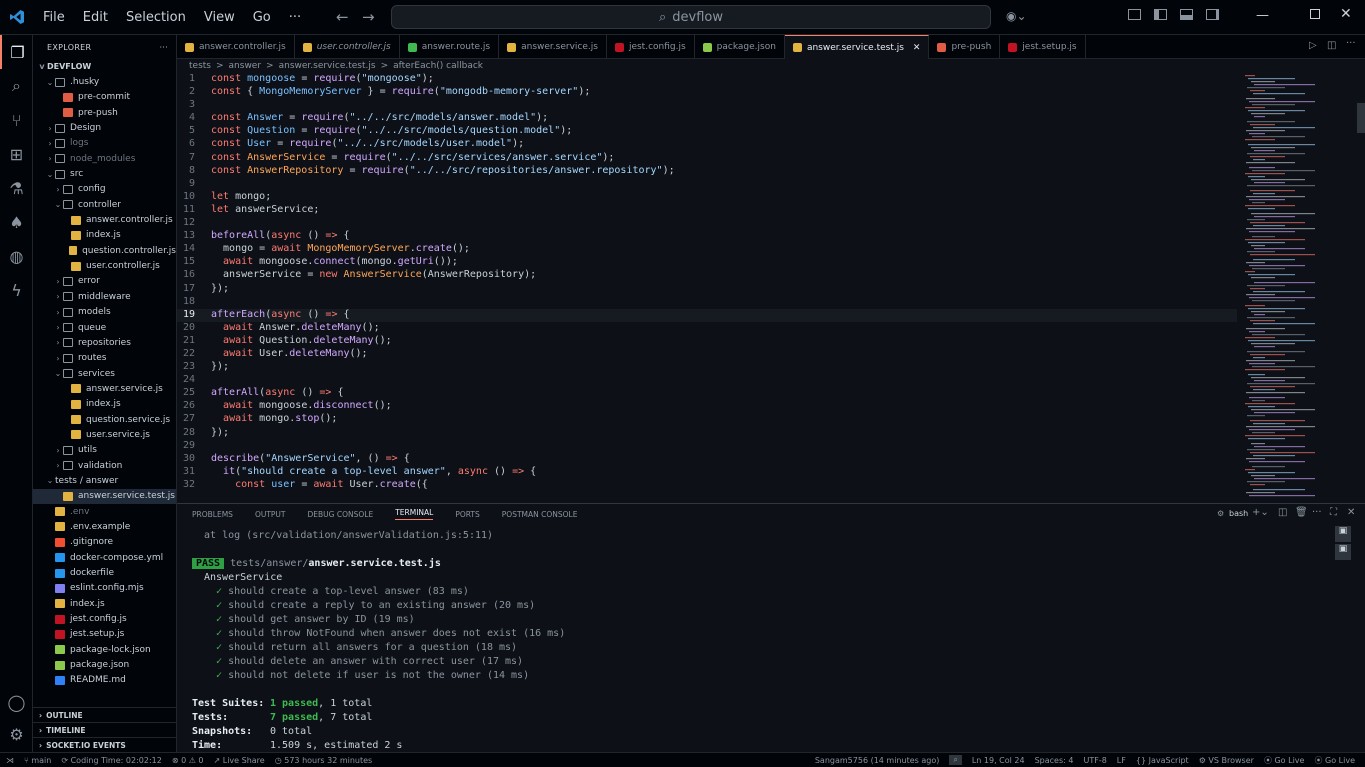 The height and width of the screenshot is (767, 1365). What do you see at coordinates (1331, 45) in the screenshot?
I see `split-editor-icon: ◫` at bounding box center [1331, 45].